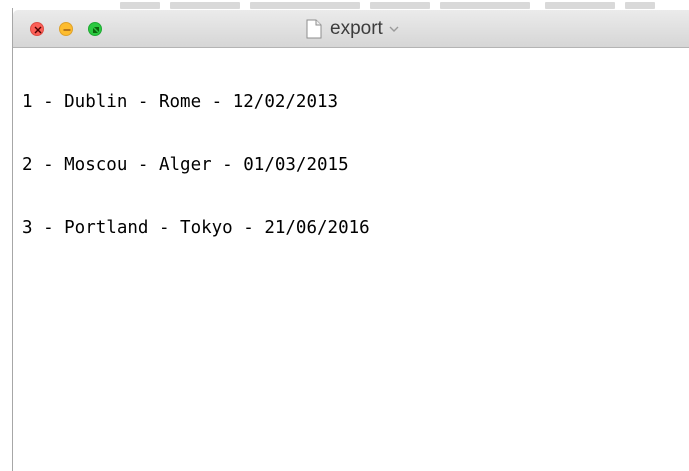 This screenshot has height=471, width=689. I want to click on zoom-button, so click(95, 29).